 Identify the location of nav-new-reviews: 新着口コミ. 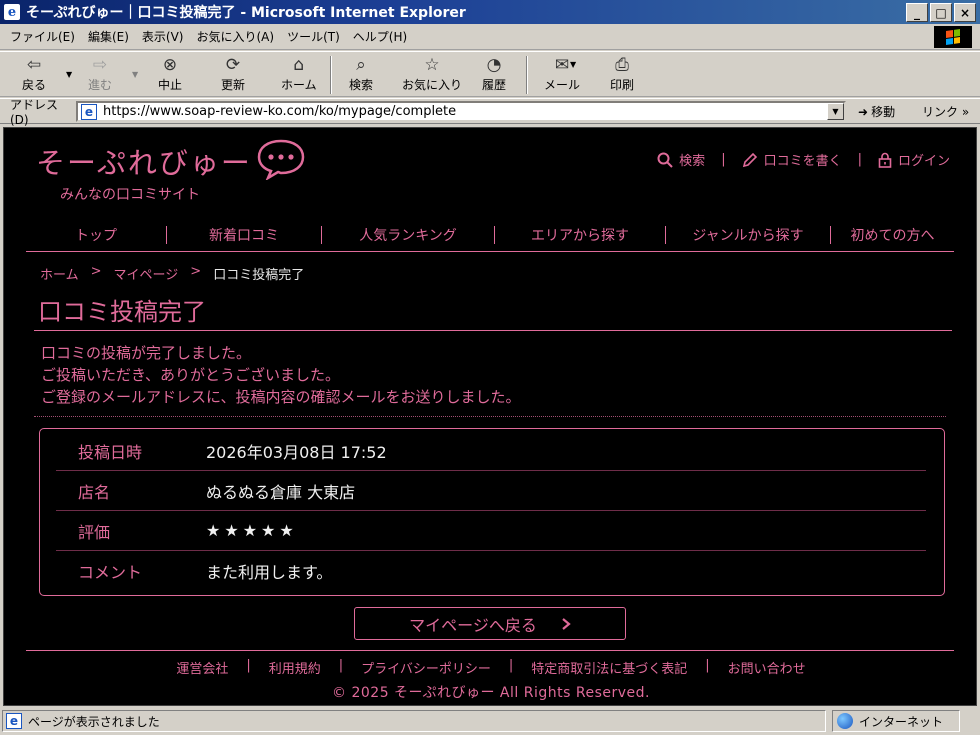
(244, 235).